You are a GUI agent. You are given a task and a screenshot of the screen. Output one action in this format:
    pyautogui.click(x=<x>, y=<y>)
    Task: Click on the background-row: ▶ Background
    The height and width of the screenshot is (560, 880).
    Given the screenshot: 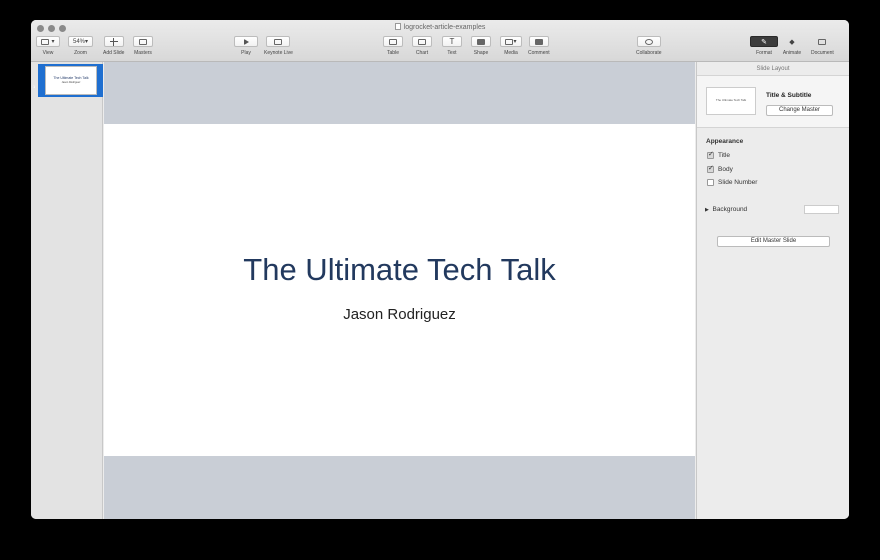 What is the action you would take?
    pyautogui.click(x=726, y=209)
    